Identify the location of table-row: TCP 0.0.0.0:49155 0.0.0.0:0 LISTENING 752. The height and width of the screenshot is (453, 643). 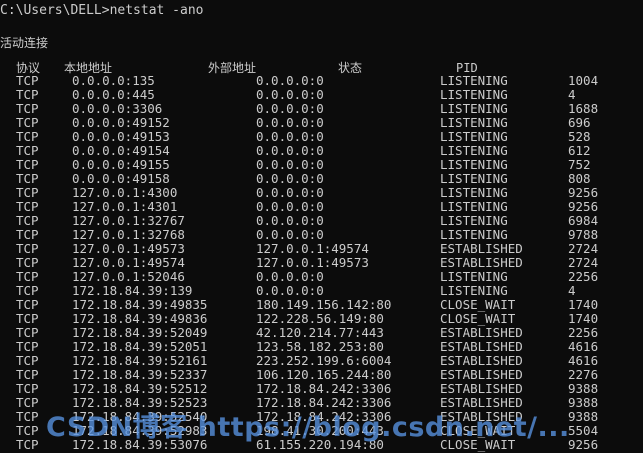
(321, 165).